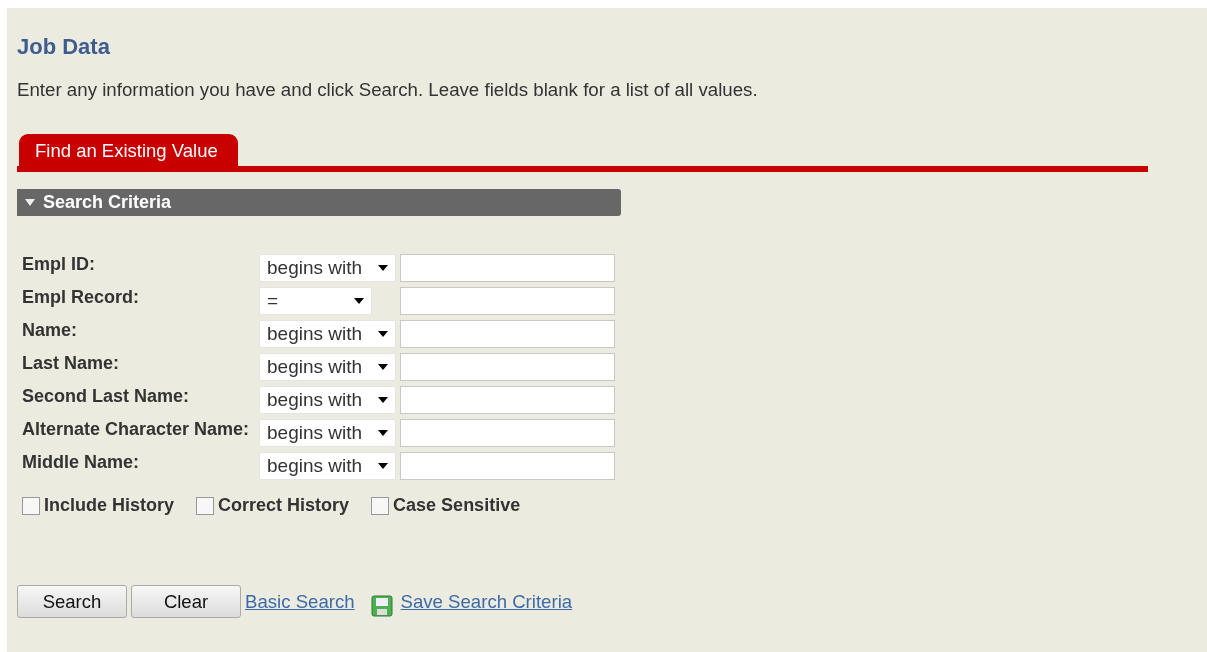  I want to click on field-label: Last Name:, so click(71, 364).